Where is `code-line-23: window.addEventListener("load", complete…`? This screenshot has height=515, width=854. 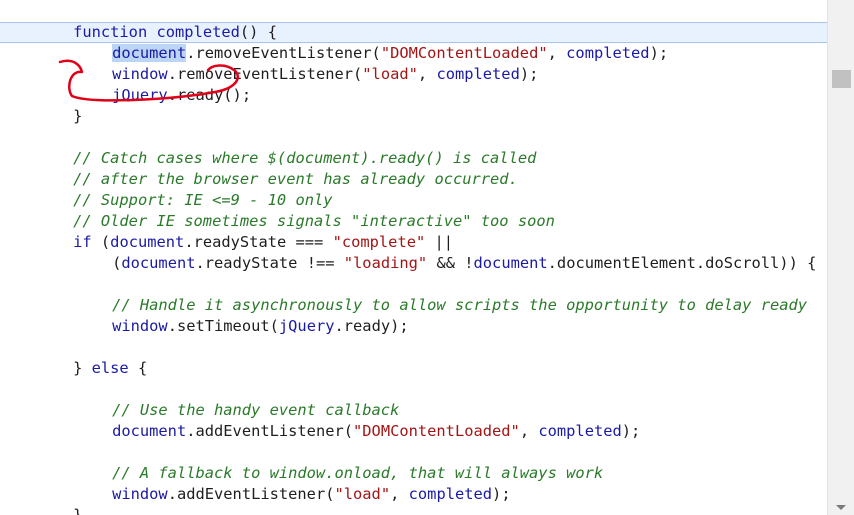
code-line-23: window.addEventListener("load", complete… is located at coordinates (293, 483).